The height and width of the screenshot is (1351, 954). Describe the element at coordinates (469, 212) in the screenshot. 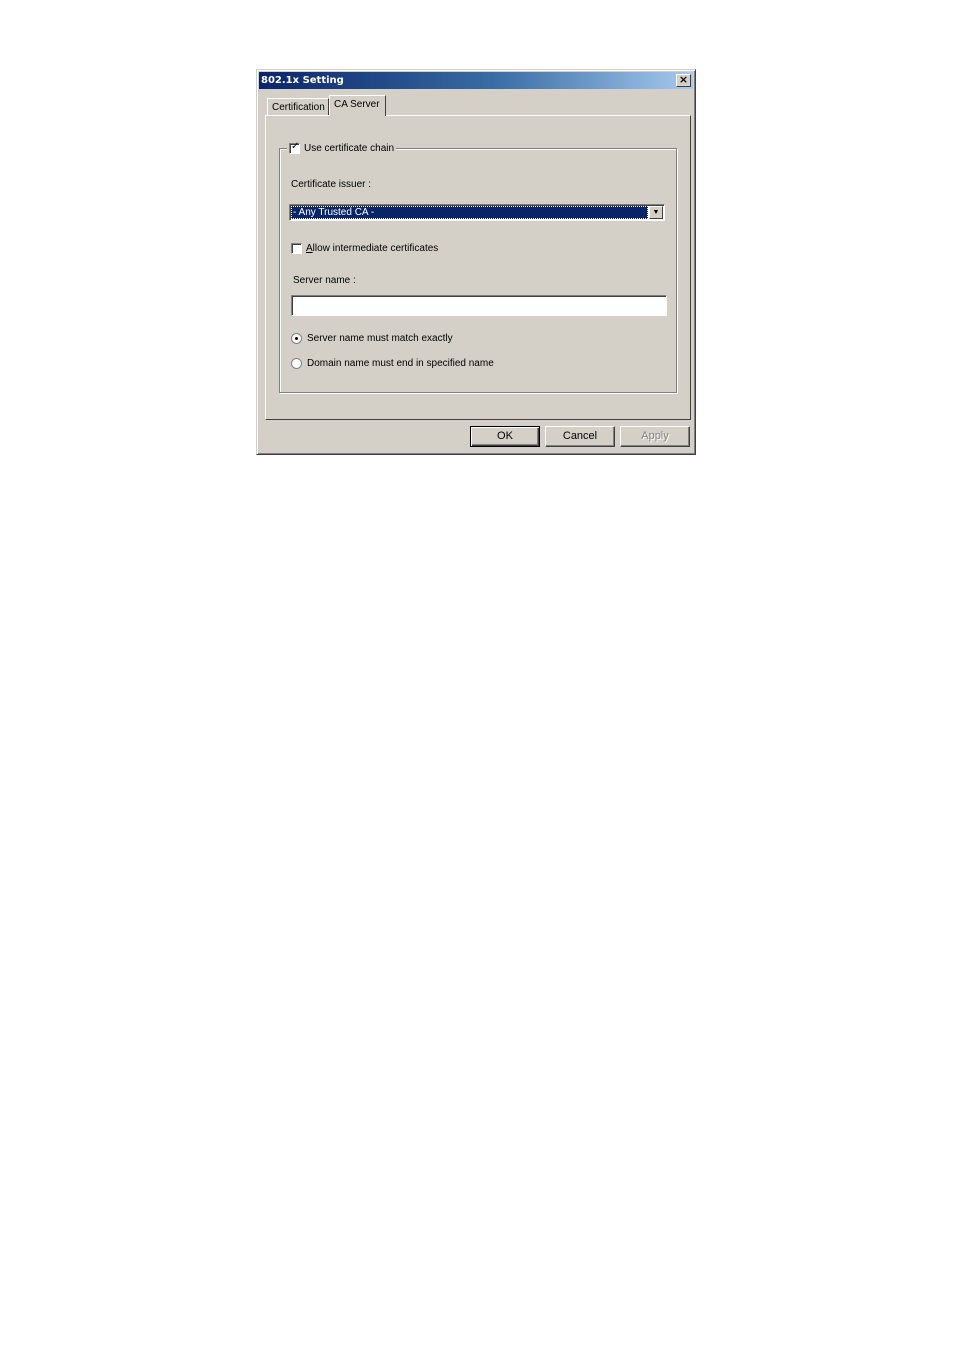

I see `issuer-selected-value: - Any Trusted CA -` at that location.